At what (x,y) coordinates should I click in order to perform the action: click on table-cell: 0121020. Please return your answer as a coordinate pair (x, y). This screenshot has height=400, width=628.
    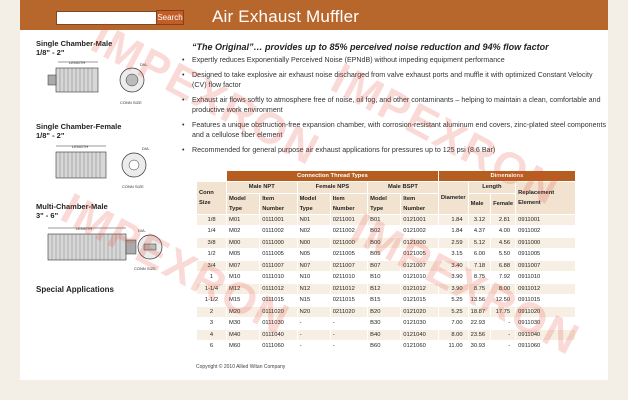
    Looking at the image, I should click on (419, 311).